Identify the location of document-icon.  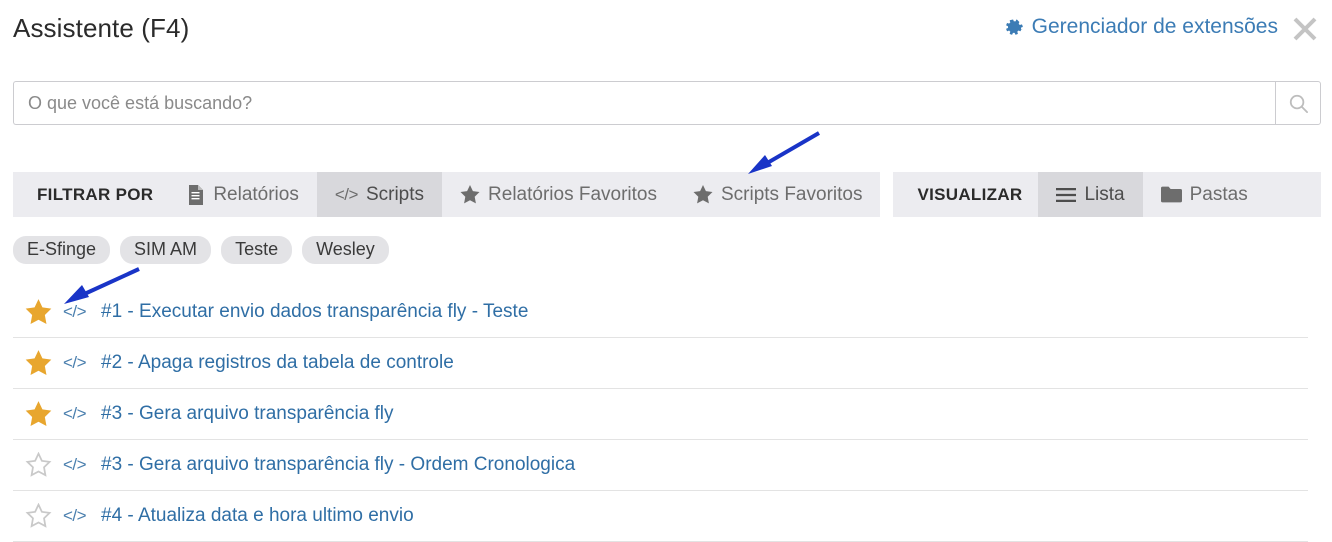
(196, 194).